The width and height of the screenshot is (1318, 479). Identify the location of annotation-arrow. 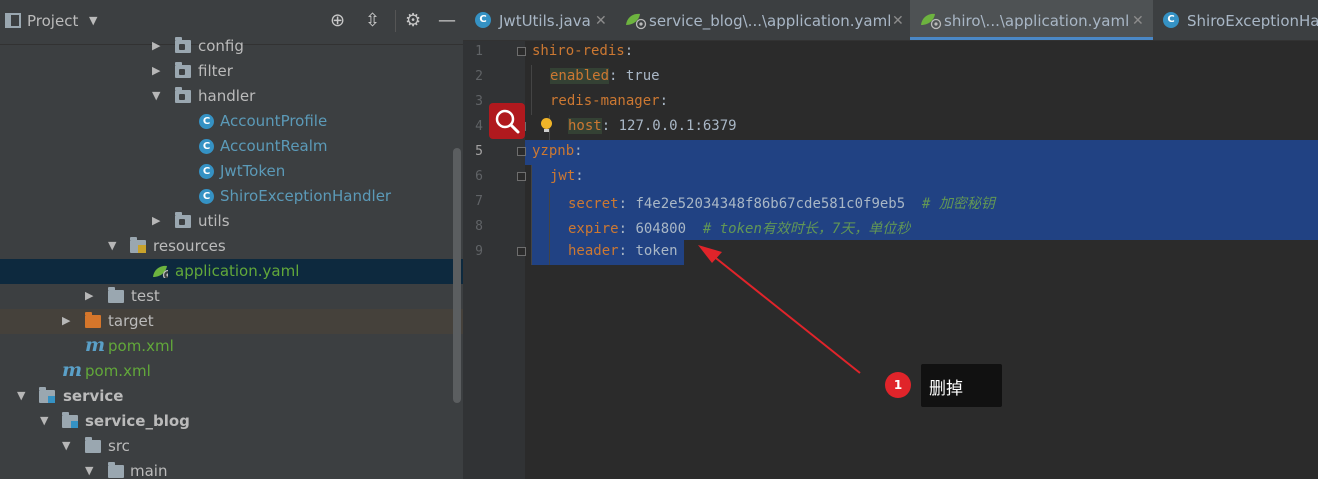
(779, 309).